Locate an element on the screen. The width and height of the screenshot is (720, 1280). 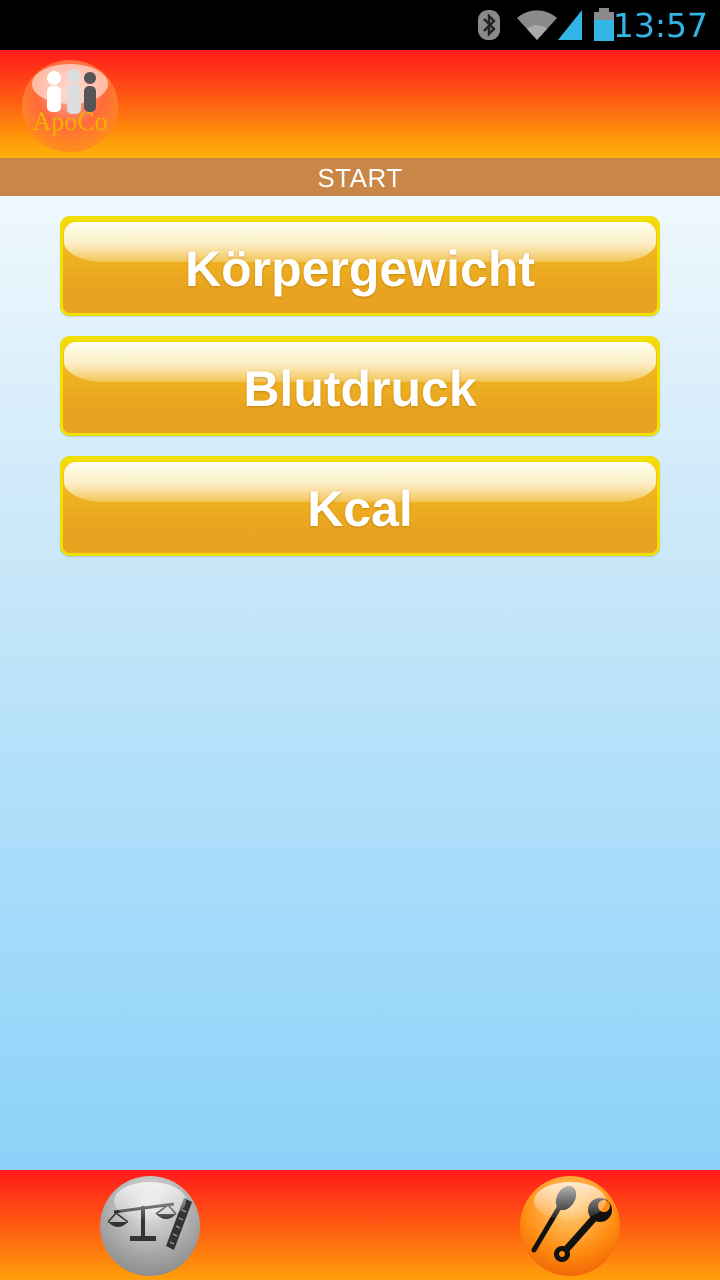
bluetooth-icon is located at coordinates (489, 25).